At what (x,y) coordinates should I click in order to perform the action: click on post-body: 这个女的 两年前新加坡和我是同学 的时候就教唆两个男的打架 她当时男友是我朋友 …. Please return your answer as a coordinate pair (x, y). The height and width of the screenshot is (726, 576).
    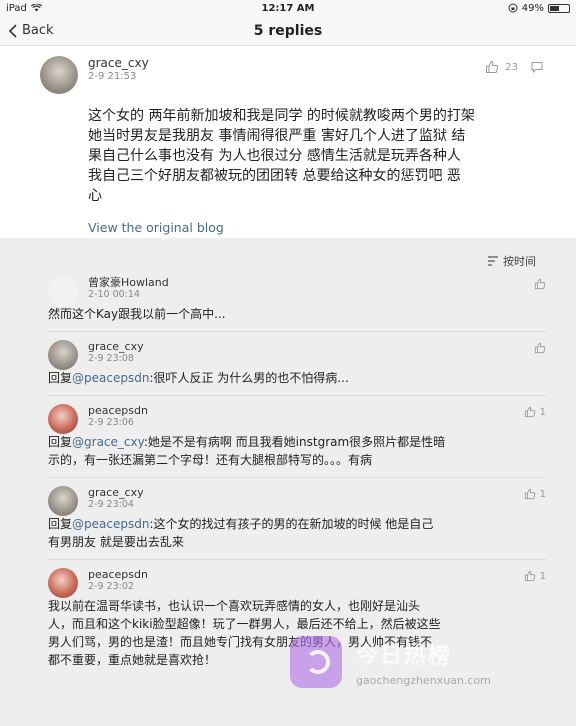
    Looking at the image, I should click on (316, 156).